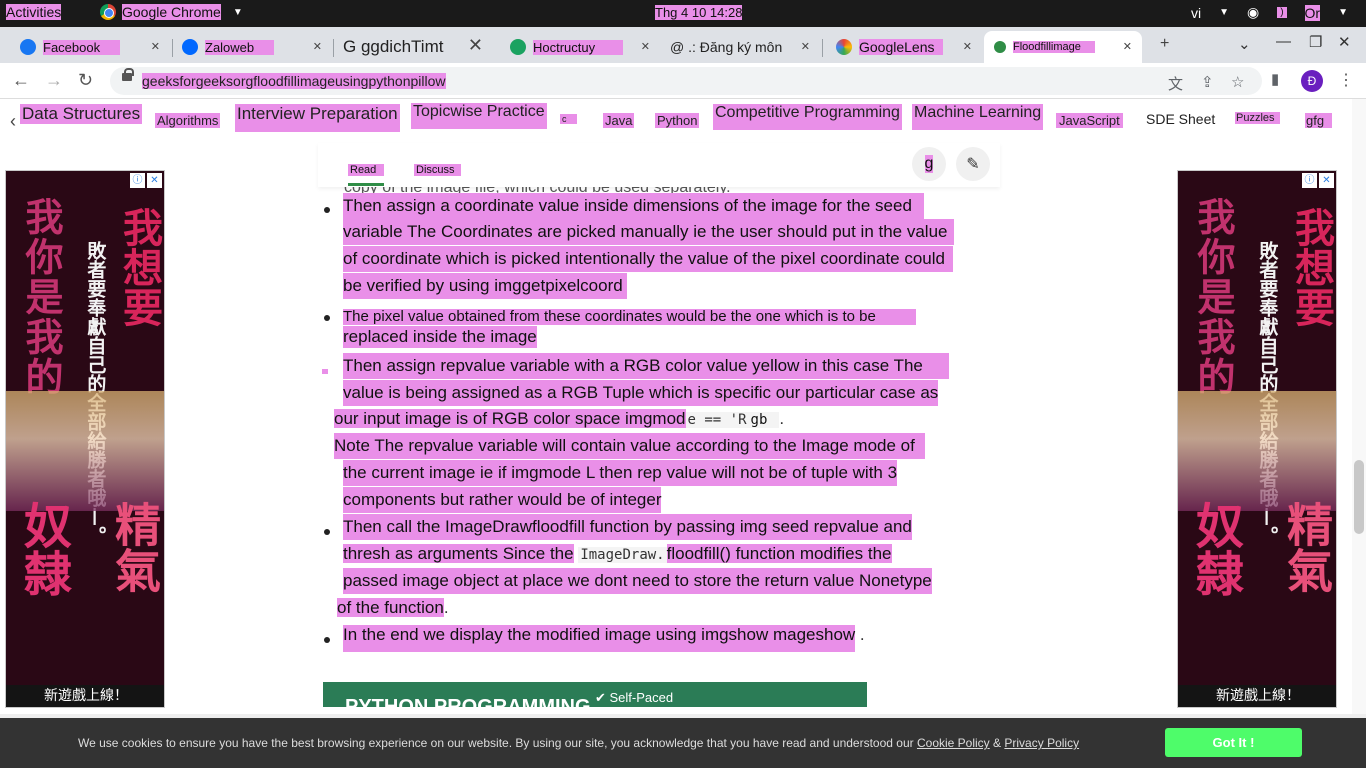 This screenshot has height=768, width=1366. Describe the element at coordinates (1164, 44) in the screenshot. I see `new-tab-button: +` at that location.